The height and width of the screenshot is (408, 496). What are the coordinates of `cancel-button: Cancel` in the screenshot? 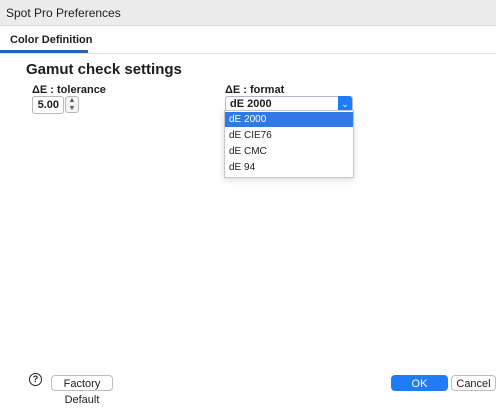 It's located at (473, 383).